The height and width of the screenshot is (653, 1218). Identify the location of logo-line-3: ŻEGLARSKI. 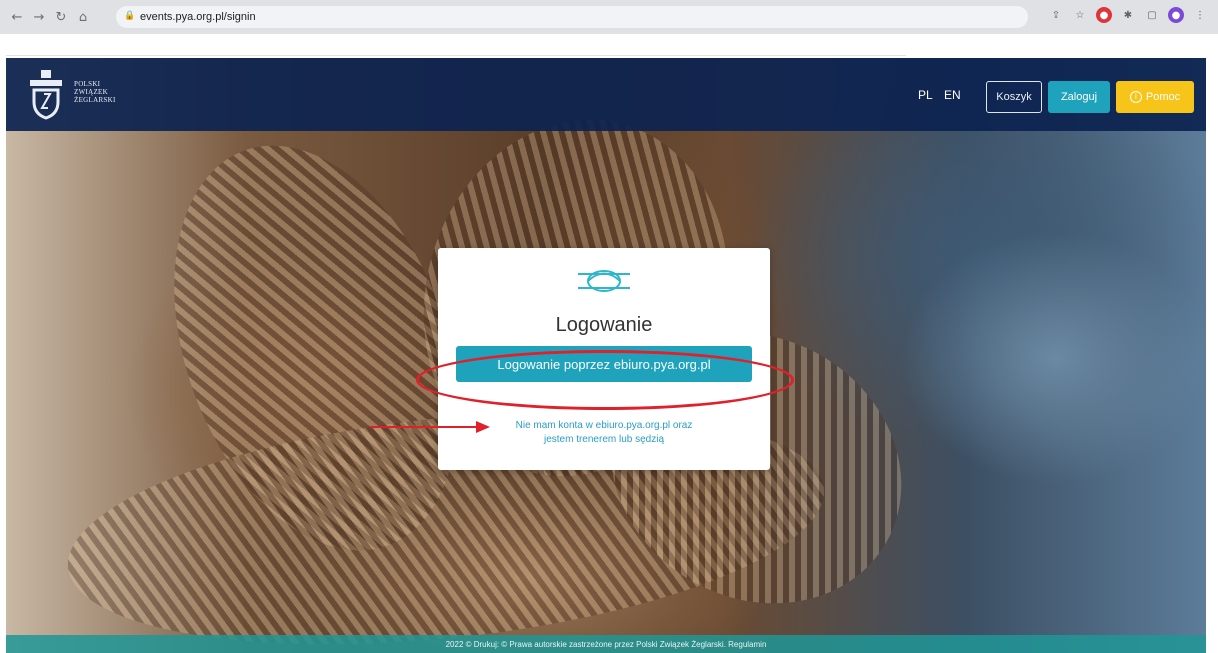
(95, 100).